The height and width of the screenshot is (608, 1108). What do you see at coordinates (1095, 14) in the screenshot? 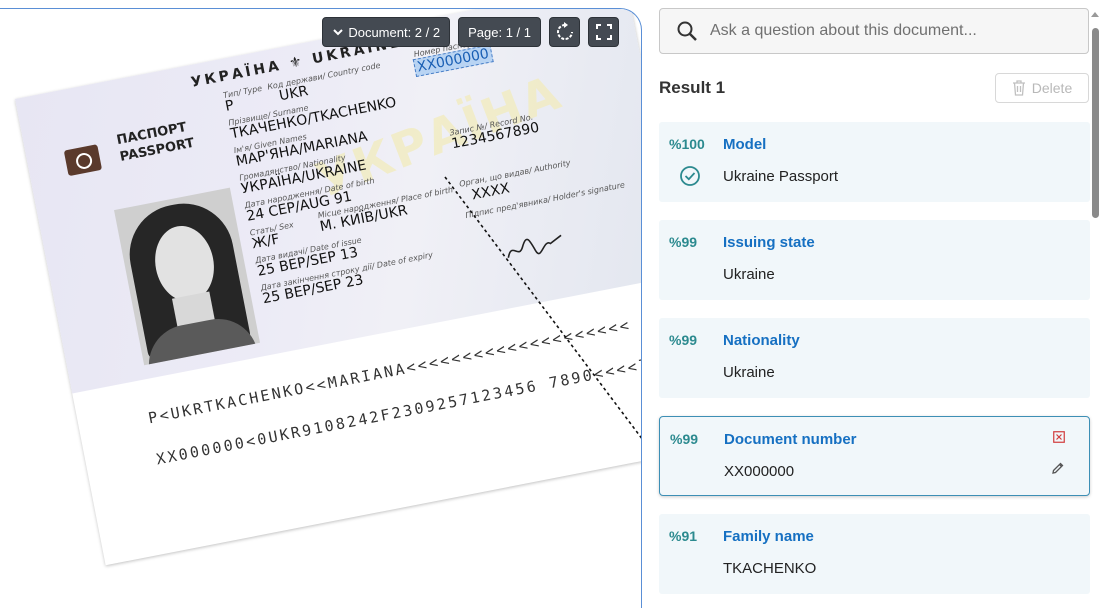
I see `scroll-up-arrow-icon` at bounding box center [1095, 14].